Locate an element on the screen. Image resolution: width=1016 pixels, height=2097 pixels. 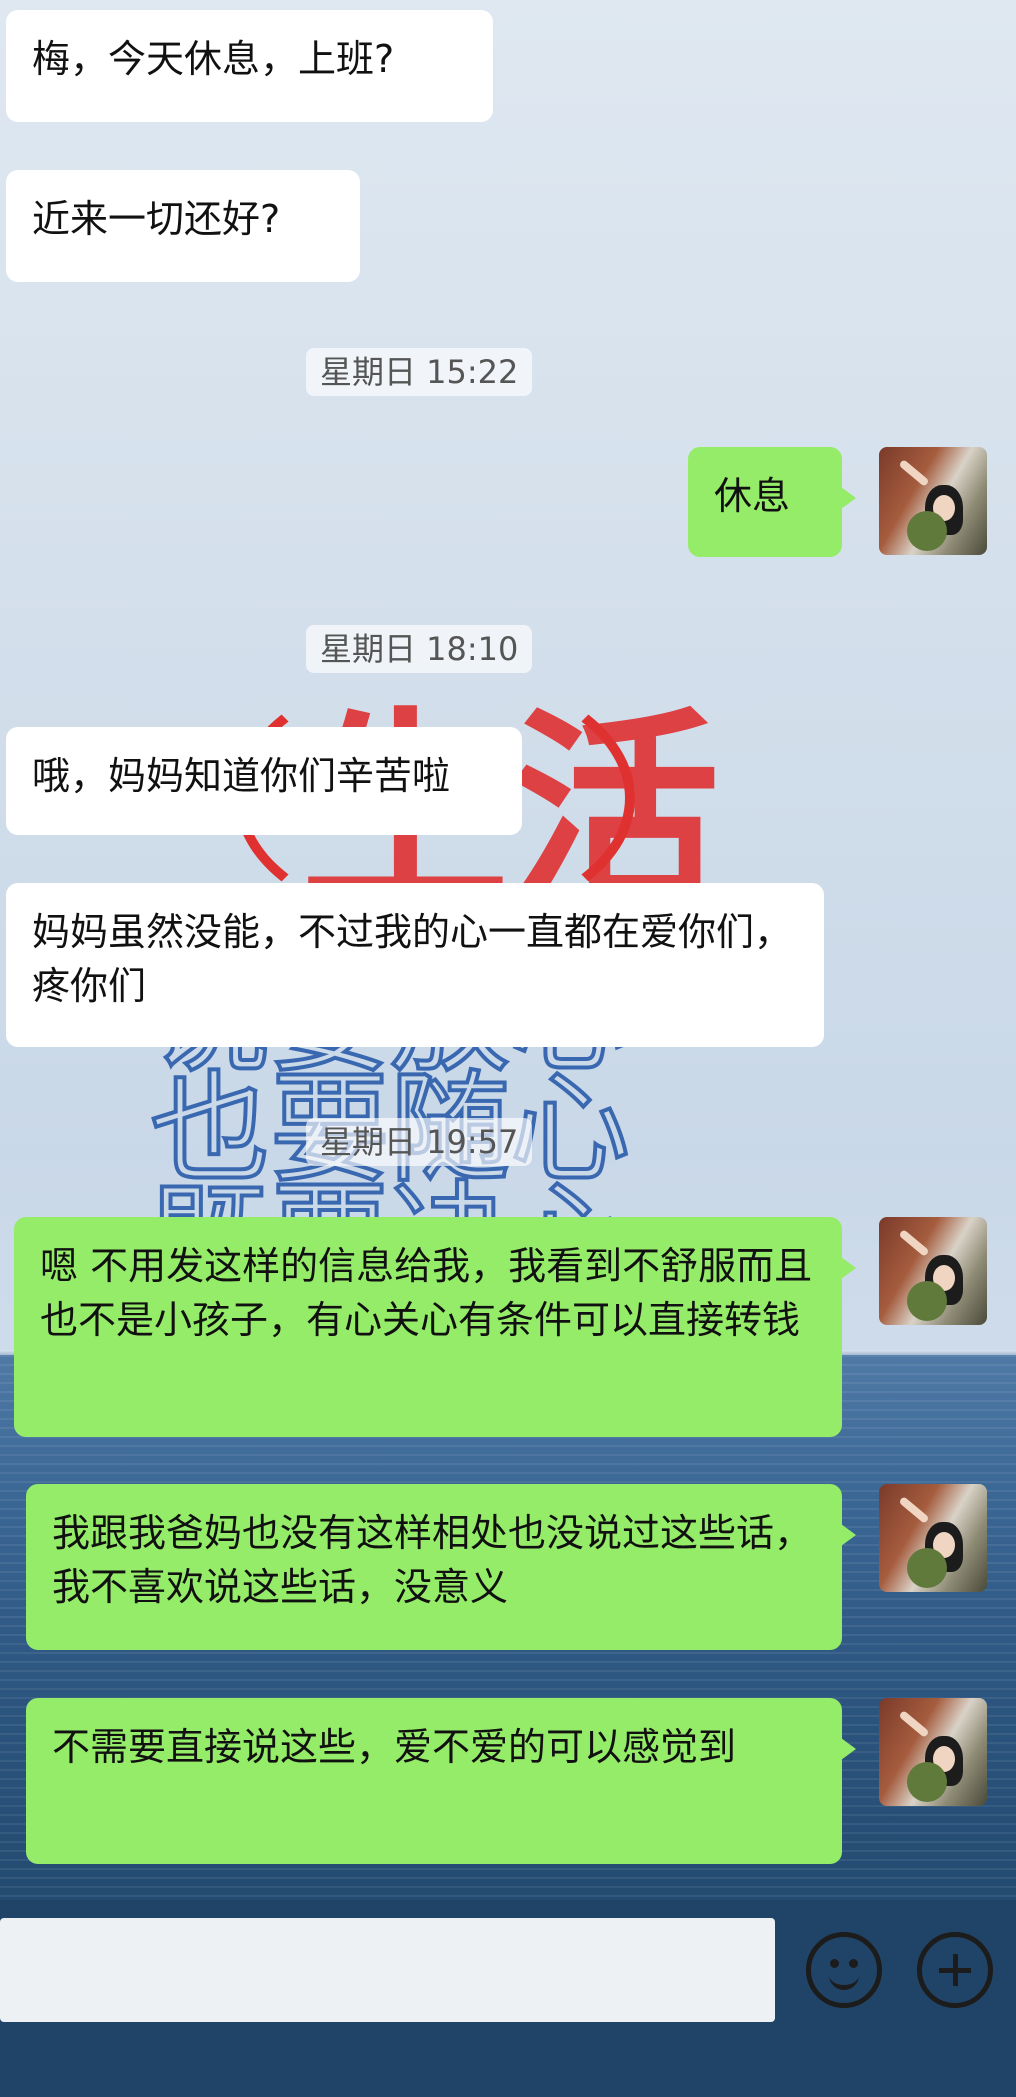
message-bubble-sent: 不需要直接说这些，爱不爱的可以感觉到 is located at coordinates (441, 1781).